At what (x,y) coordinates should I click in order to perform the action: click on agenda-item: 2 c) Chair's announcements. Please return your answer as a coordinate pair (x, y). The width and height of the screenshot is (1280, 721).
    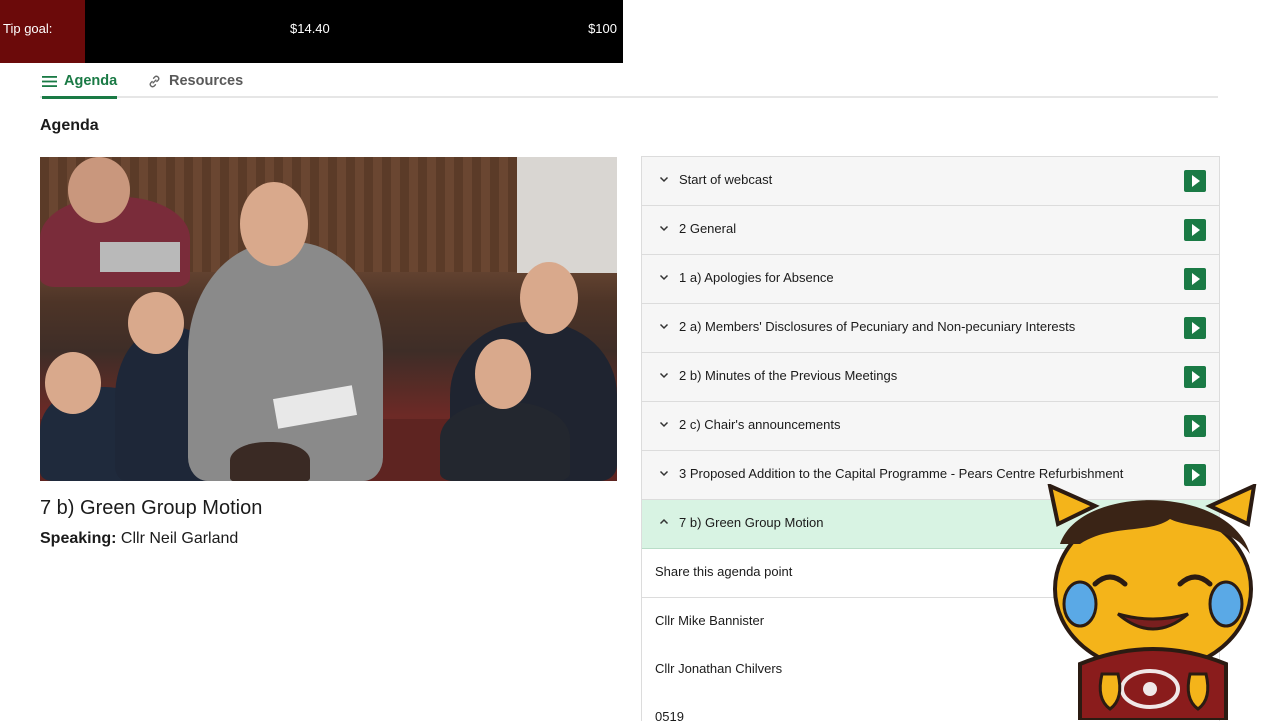
    Looking at the image, I should click on (930, 426).